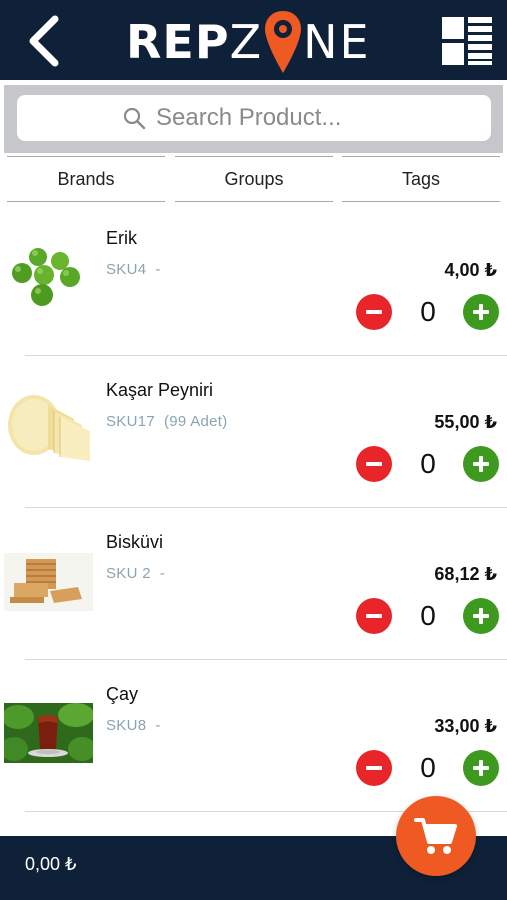 Image resolution: width=507 pixels, height=900 pixels. Describe the element at coordinates (48, 733) in the screenshot. I see `product-image-tea` at that location.